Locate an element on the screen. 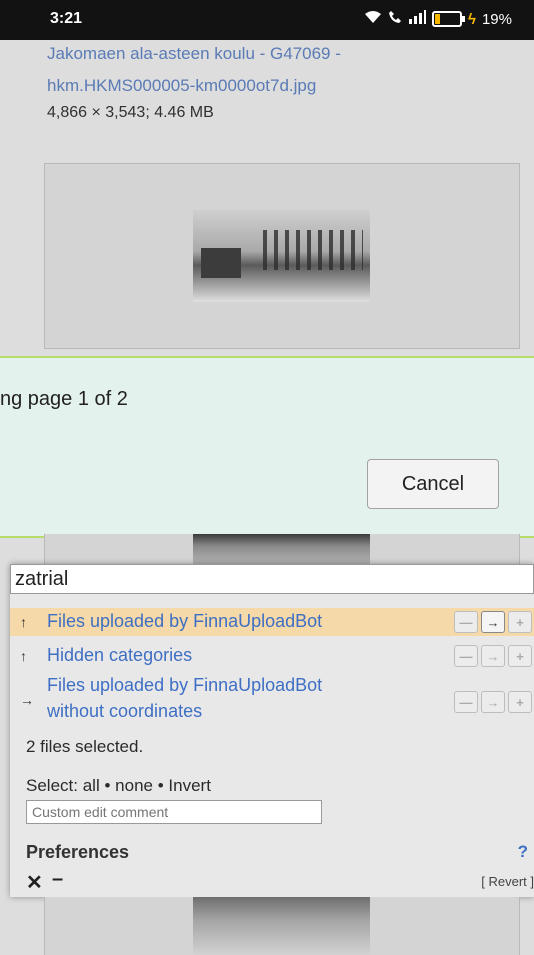 This screenshot has height=955, width=534. select-controls: Select: all • none • Invert is located at coordinates (118, 786).